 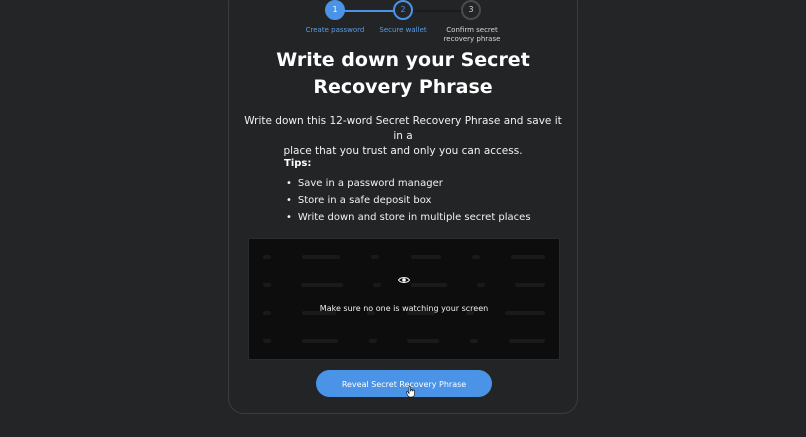 I want to click on step-3-label: Confirm secret recovery phrase, so click(x=472, y=35).